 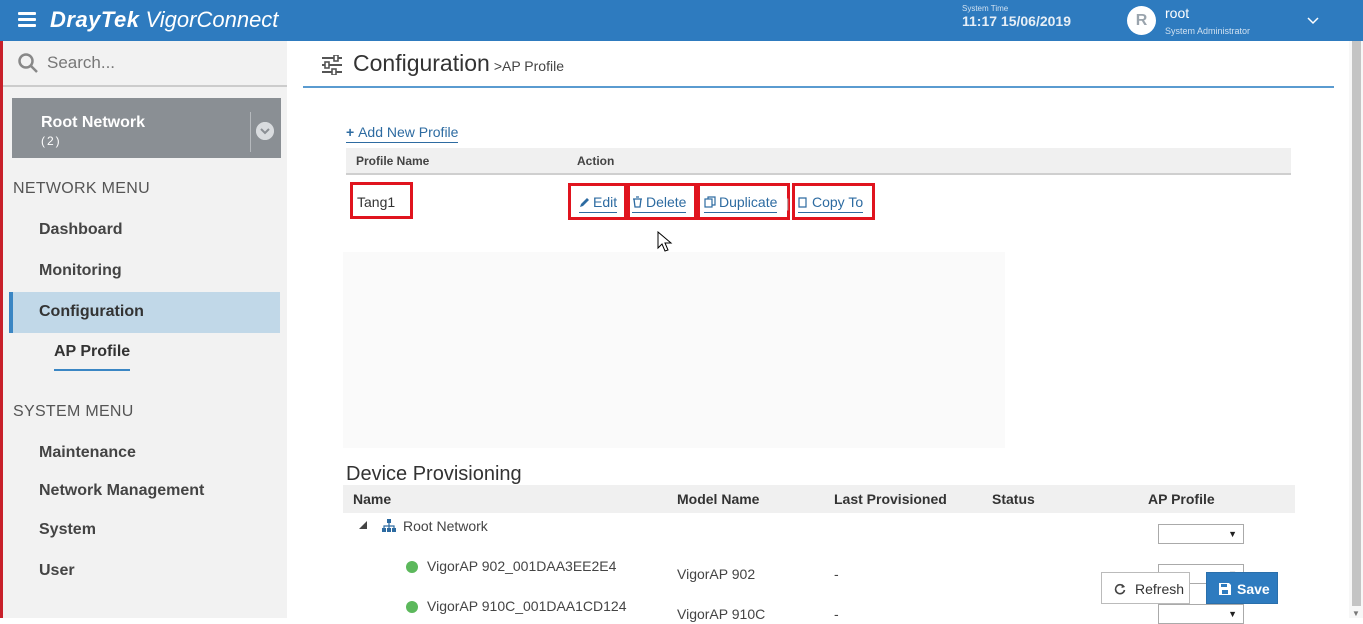 I want to click on duplicate-button: Duplicate, so click(x=741, y=203).